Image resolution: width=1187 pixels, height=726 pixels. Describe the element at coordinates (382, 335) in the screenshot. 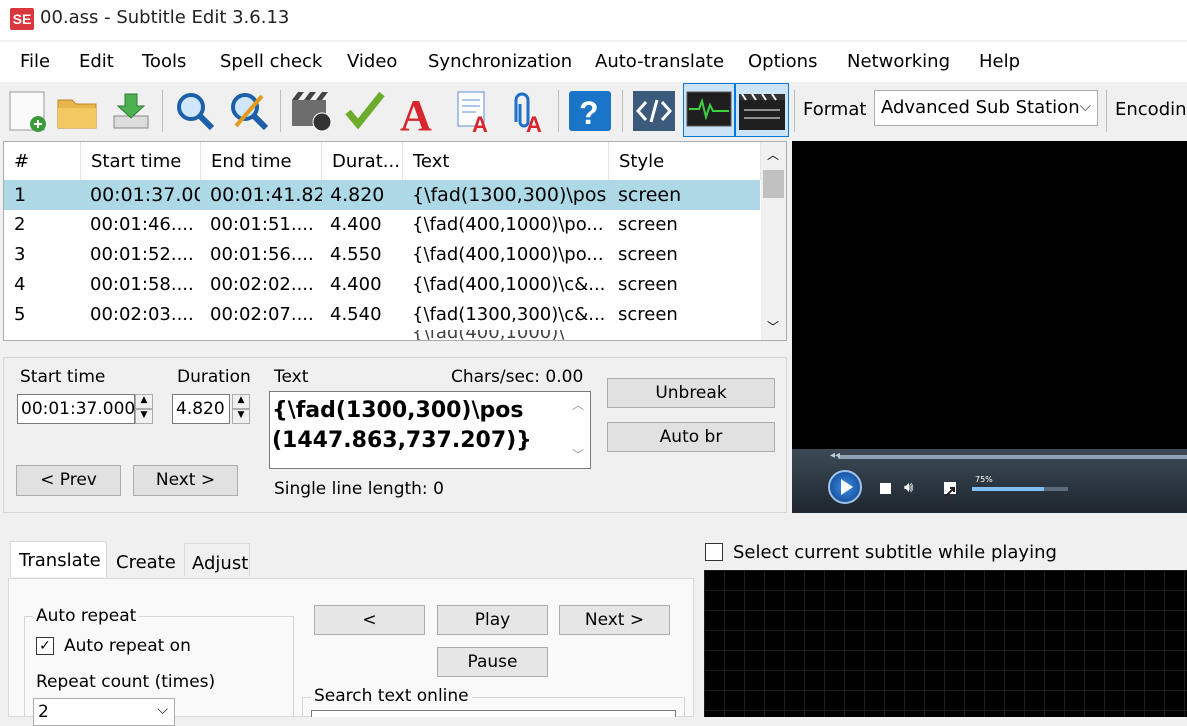

I see `table-row: {\fad(400,1000)\` at that location.